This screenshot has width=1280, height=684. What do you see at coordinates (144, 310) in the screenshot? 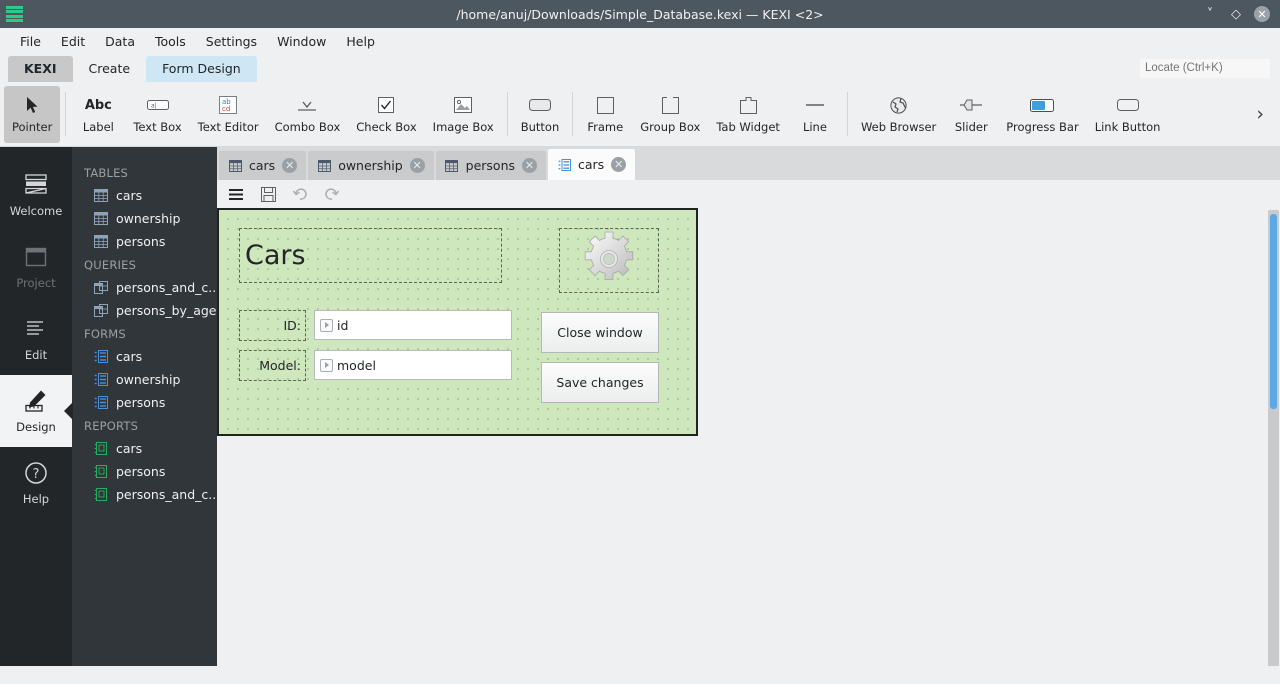
I see `nav-item-query-persons-by-age: persons_by_age` at bounding box center [144, 310].